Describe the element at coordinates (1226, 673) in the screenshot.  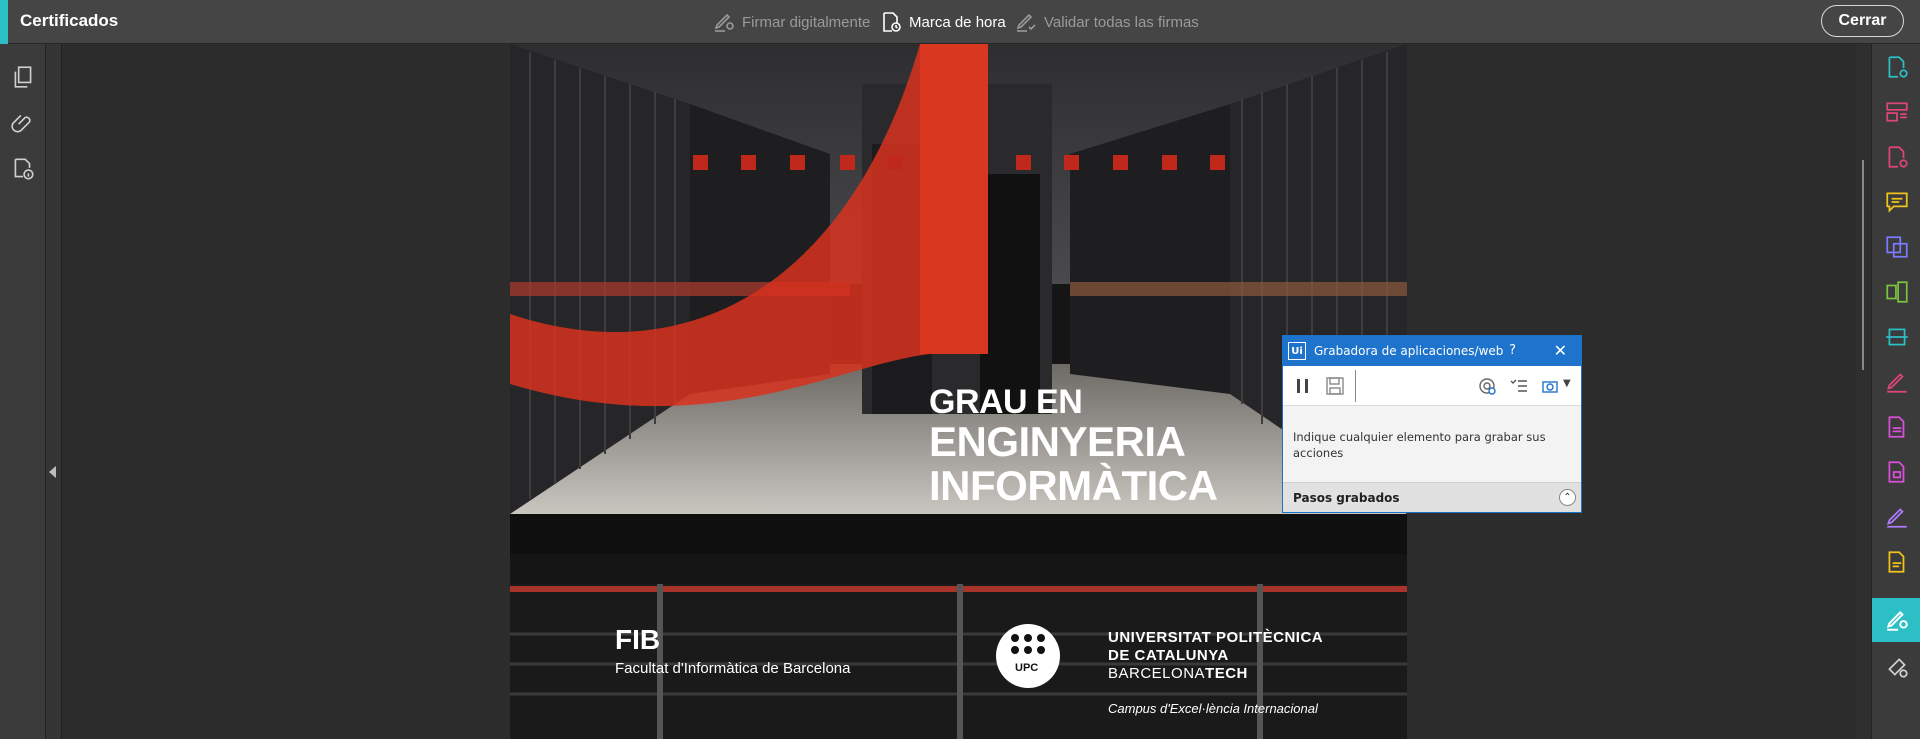
I see `upc-name-tech: TECH` at that location.